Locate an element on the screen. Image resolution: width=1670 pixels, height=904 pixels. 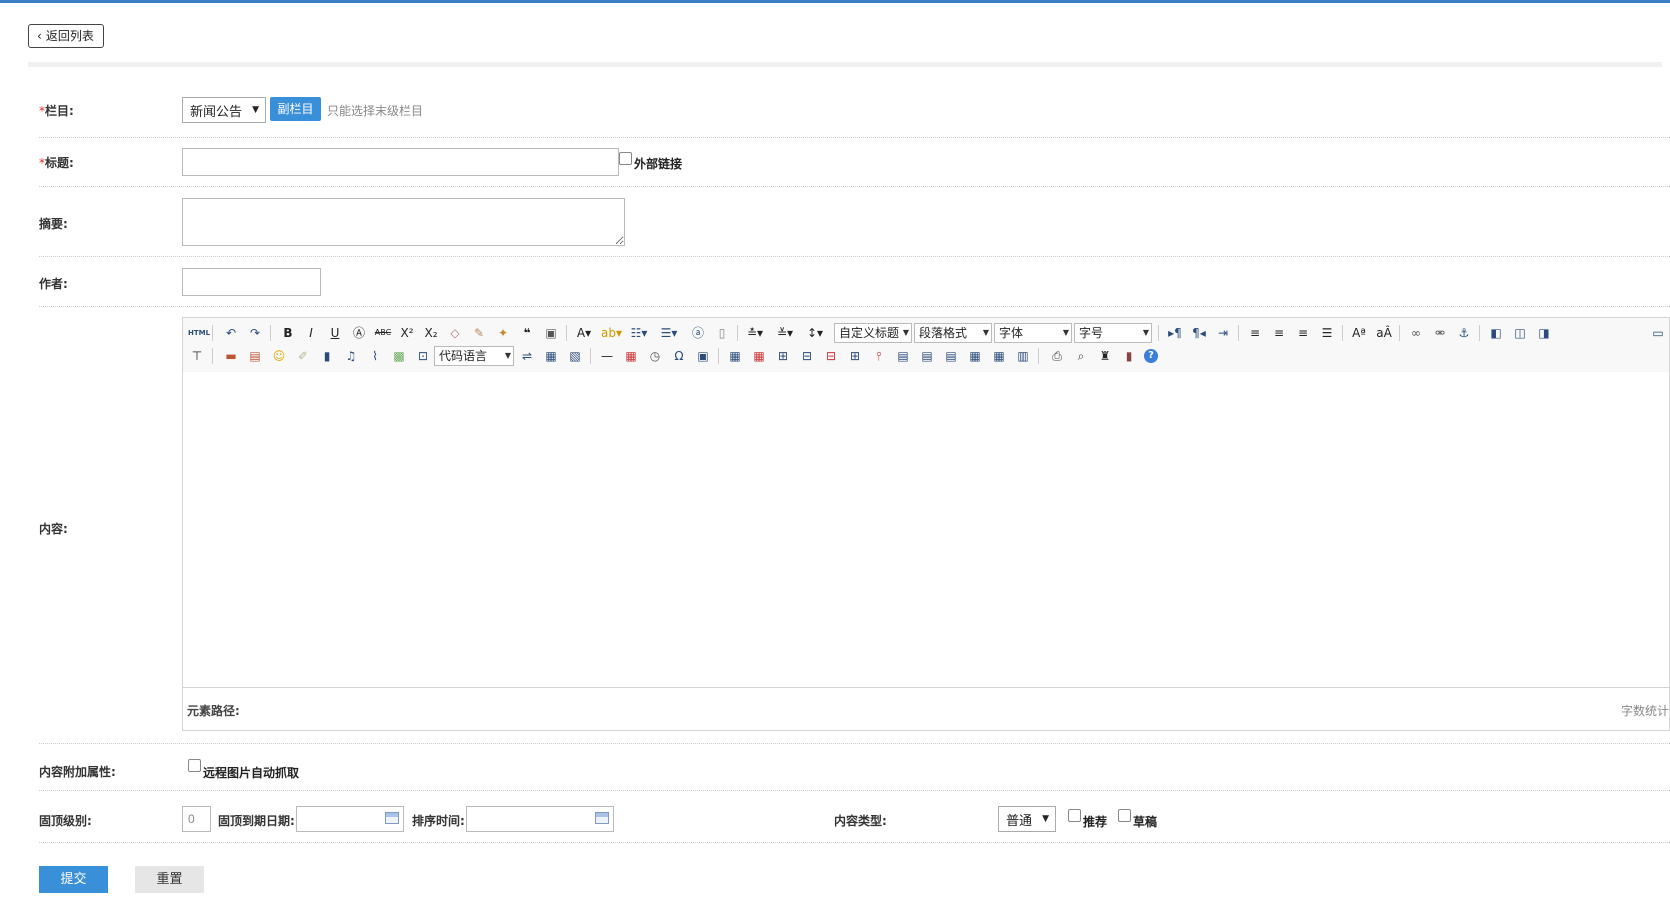
draft-checkbox is located at coordinates (1124, 815).